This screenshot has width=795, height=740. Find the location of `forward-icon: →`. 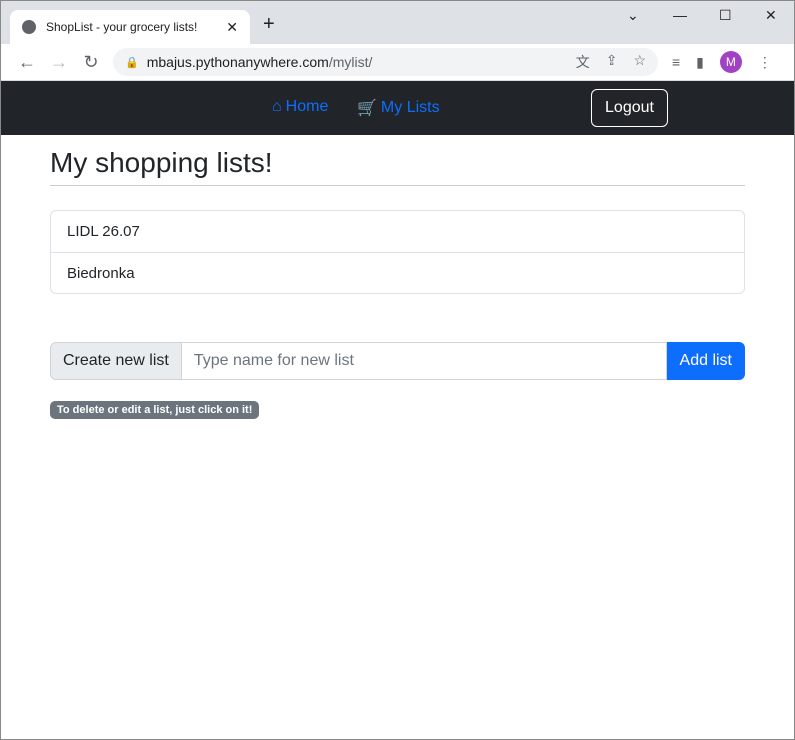

forward-icon: → is located at coordinates (59, 62).